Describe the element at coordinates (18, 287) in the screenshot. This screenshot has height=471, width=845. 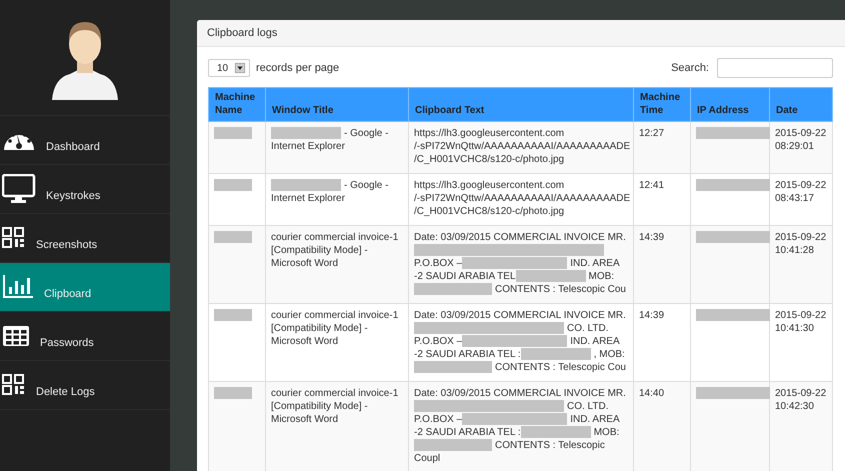
I see `bar-chart-icon` at that location.